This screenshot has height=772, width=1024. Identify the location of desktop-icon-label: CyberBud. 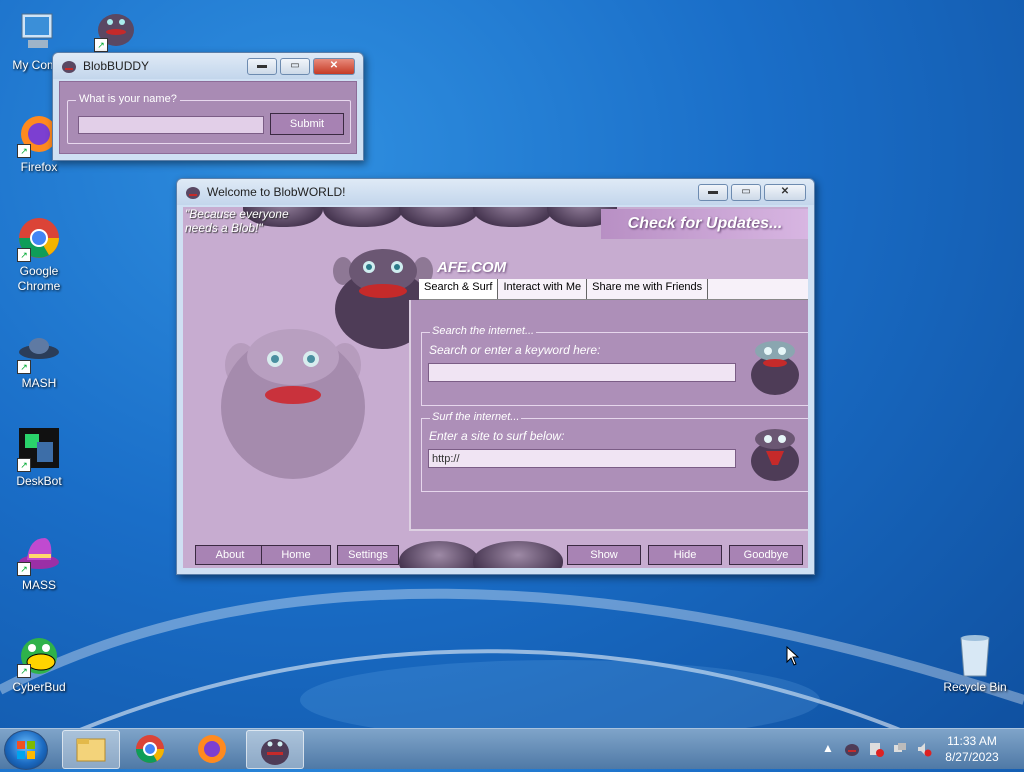
(39, 687).